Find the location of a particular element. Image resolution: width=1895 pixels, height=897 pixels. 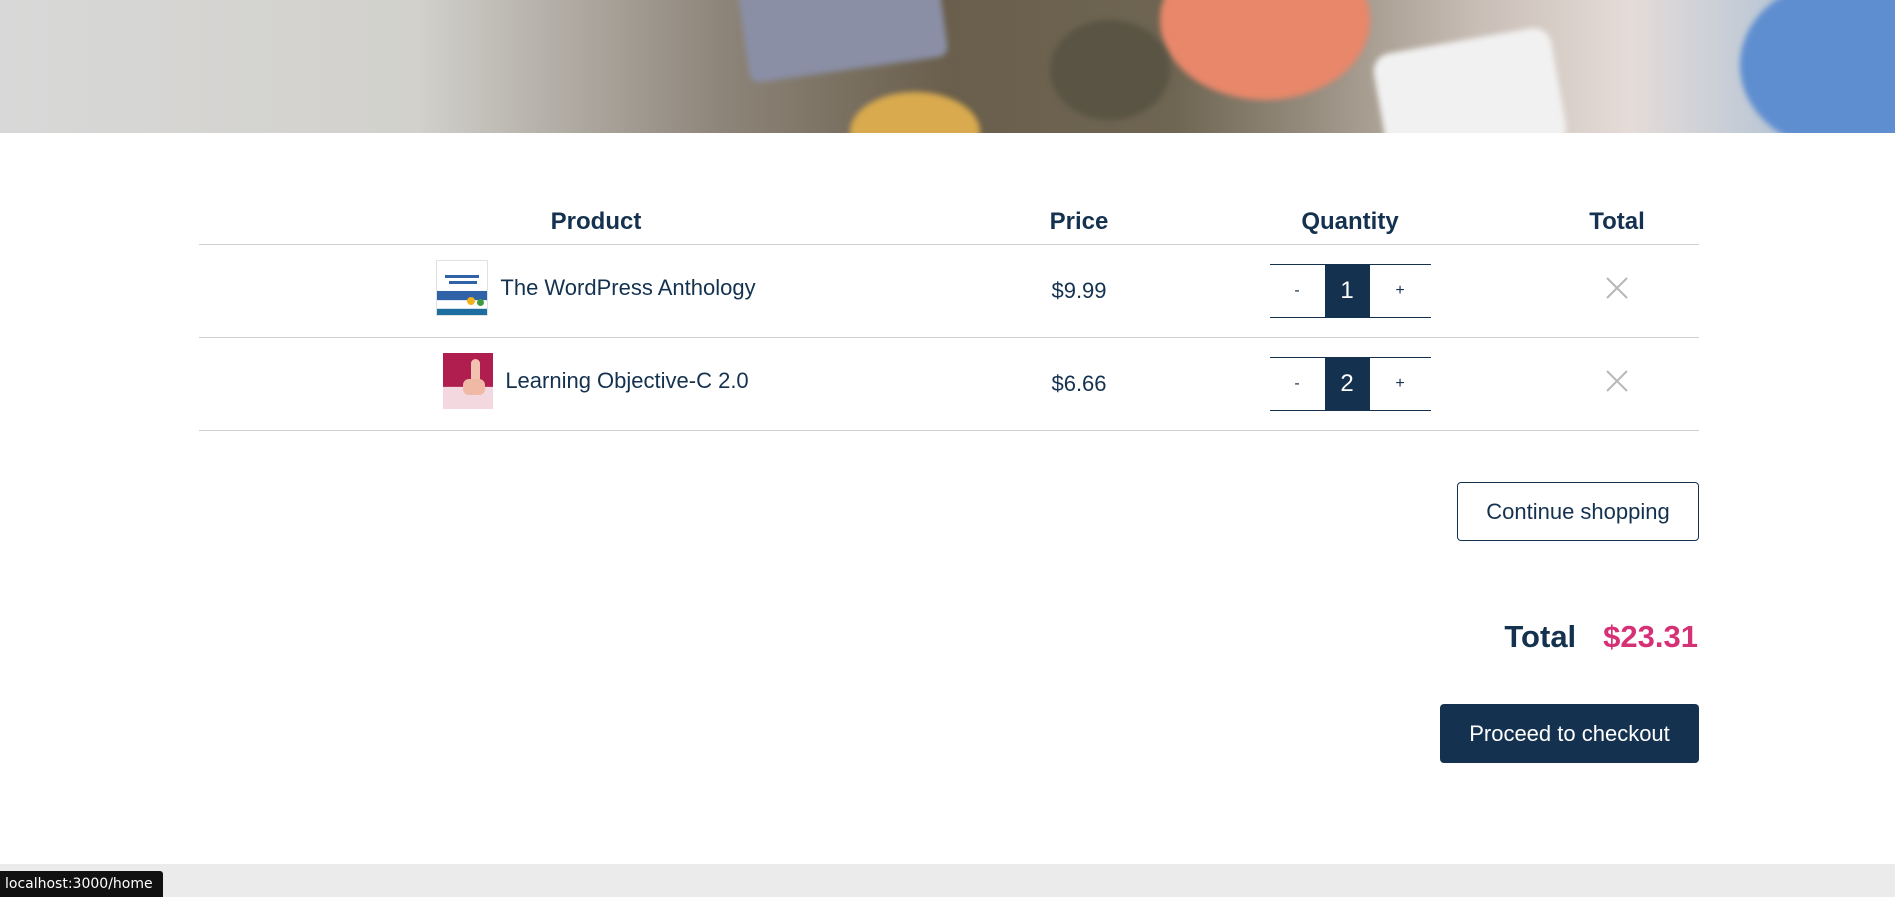

table-row: The WordPress Anthology $9.99 - 1 + is located at coordinates (949, 291).